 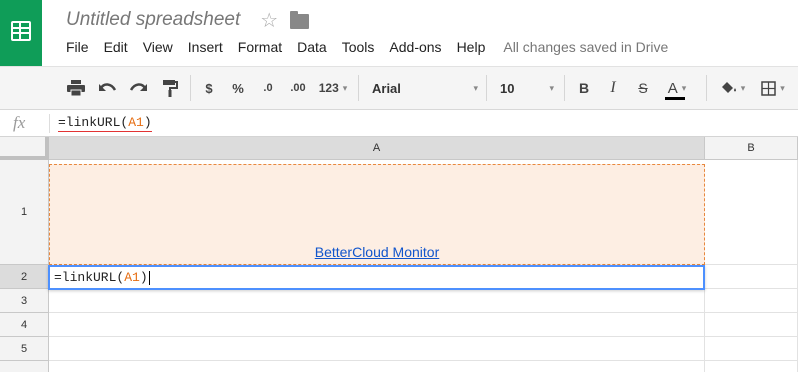 I want to click on formula-prefix: =linkURL(, so click(x=93, y=122).